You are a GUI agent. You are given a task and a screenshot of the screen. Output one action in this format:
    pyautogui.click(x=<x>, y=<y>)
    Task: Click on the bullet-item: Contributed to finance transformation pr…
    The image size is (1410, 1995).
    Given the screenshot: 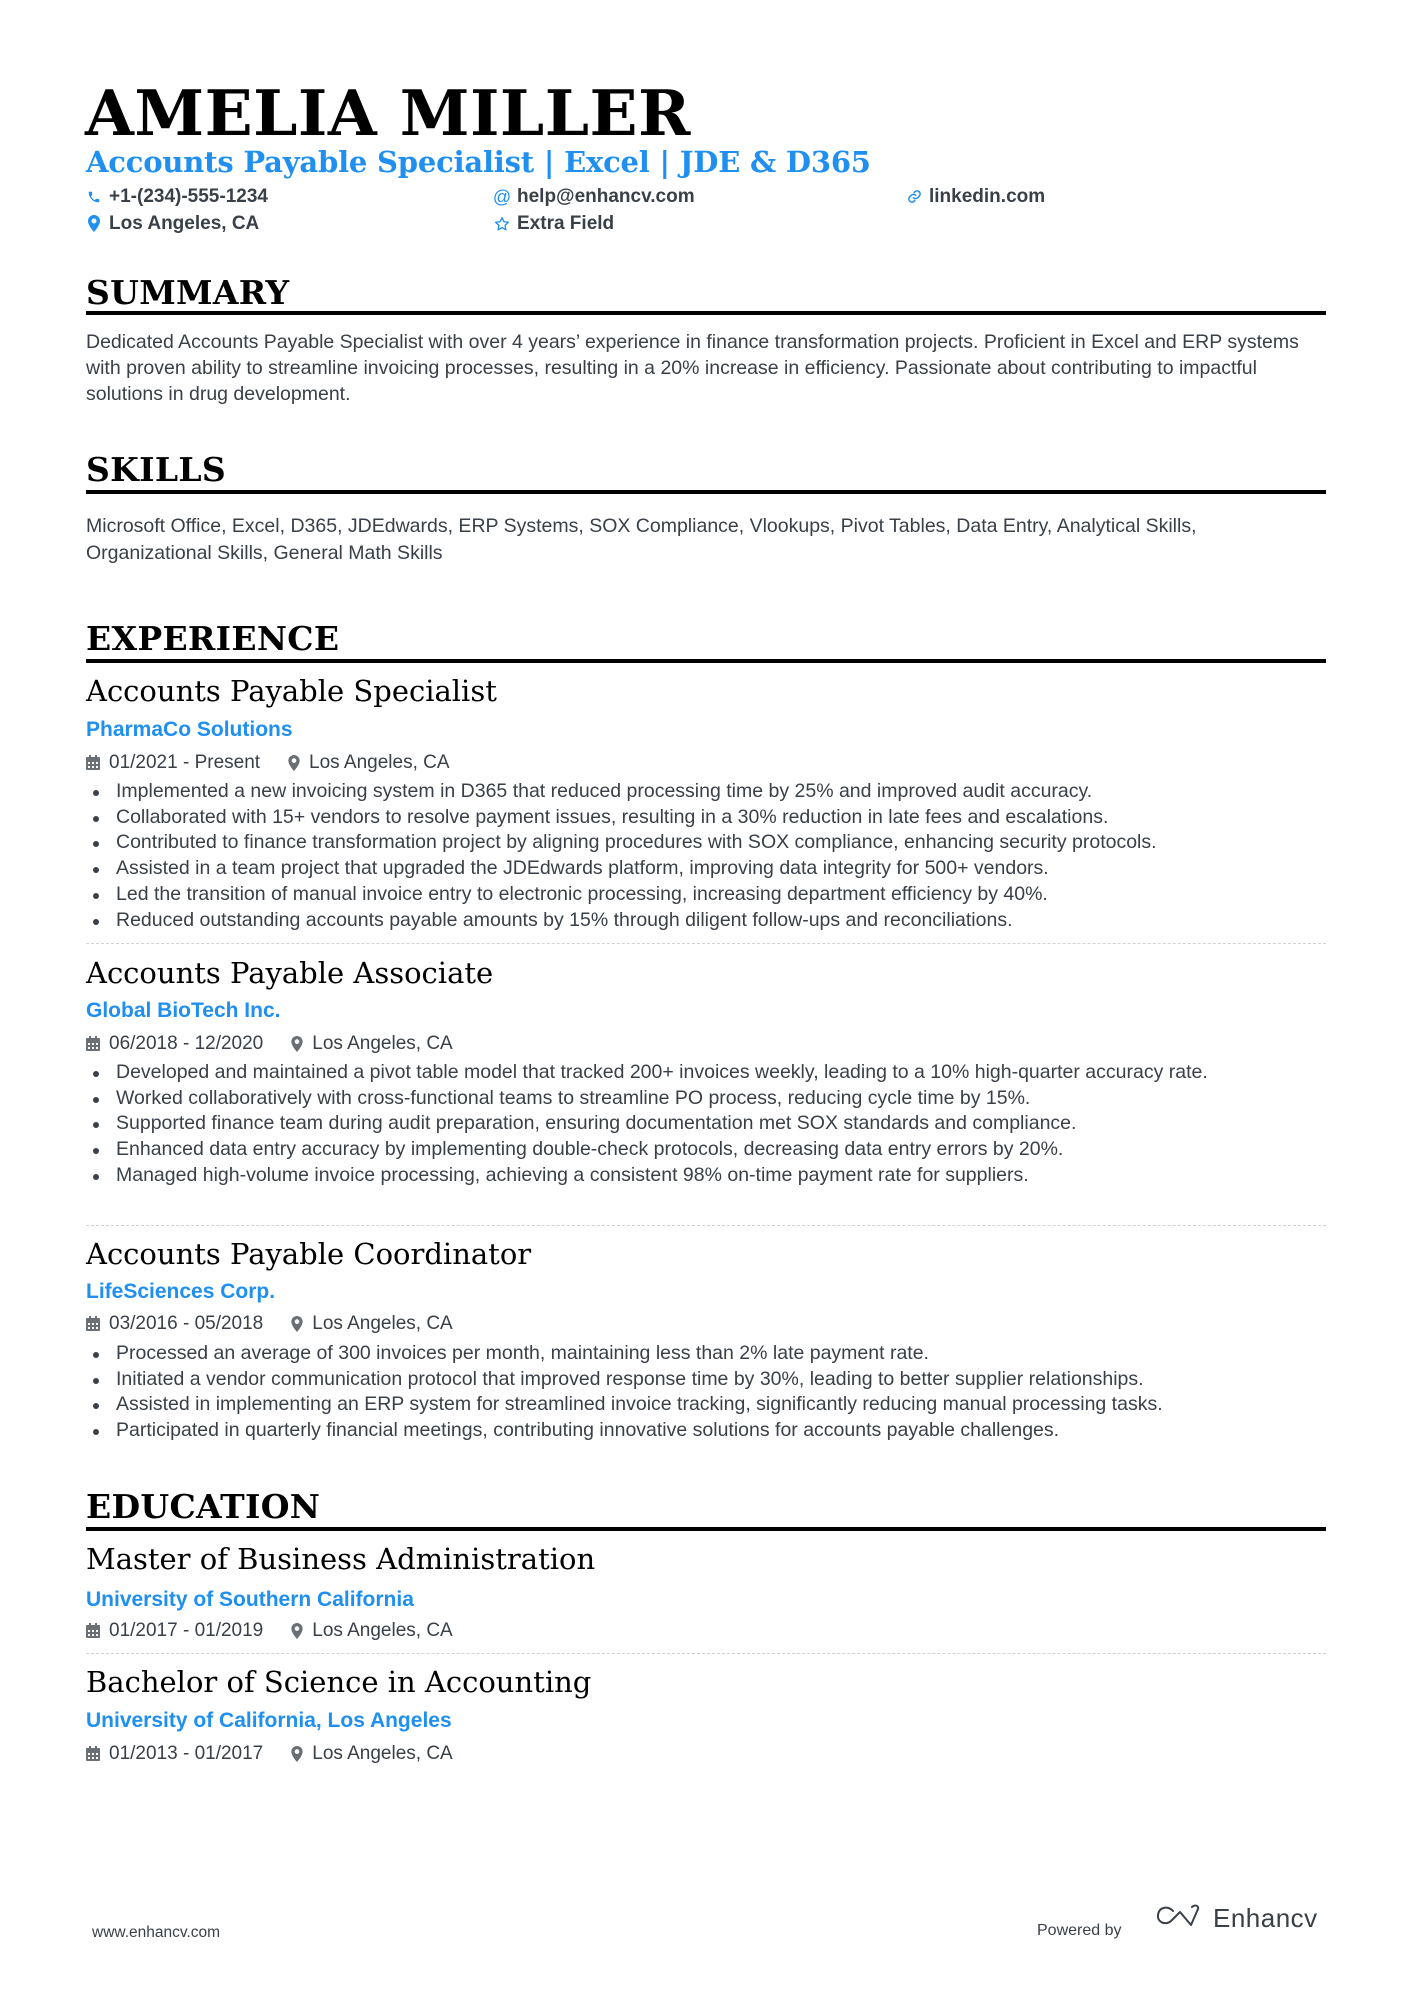 What is the action you would take?
    pyautogui.click(x=711, y=843)
    